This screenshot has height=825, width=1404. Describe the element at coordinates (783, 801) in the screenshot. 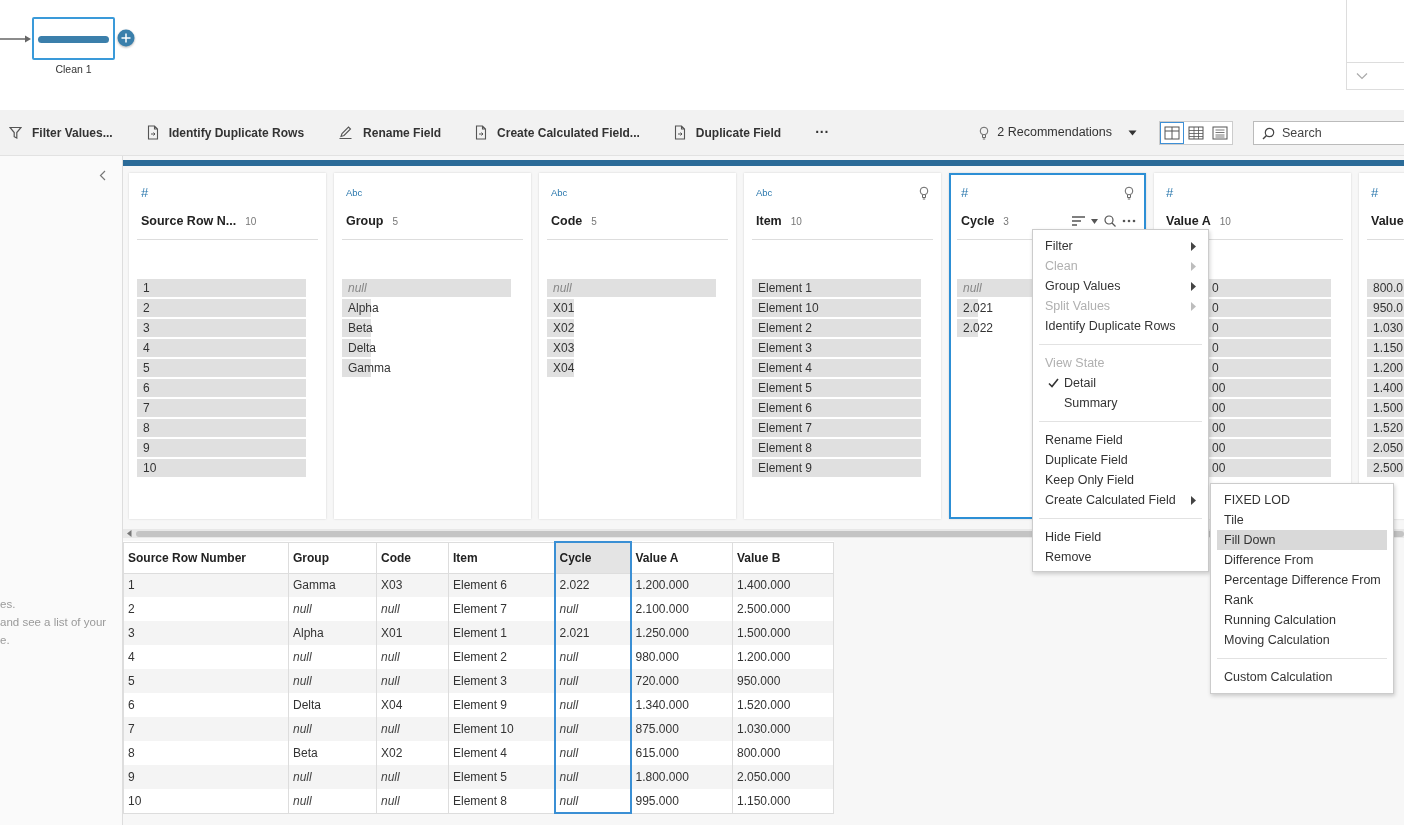

I see `table-cell: 1.150.000` at that location.